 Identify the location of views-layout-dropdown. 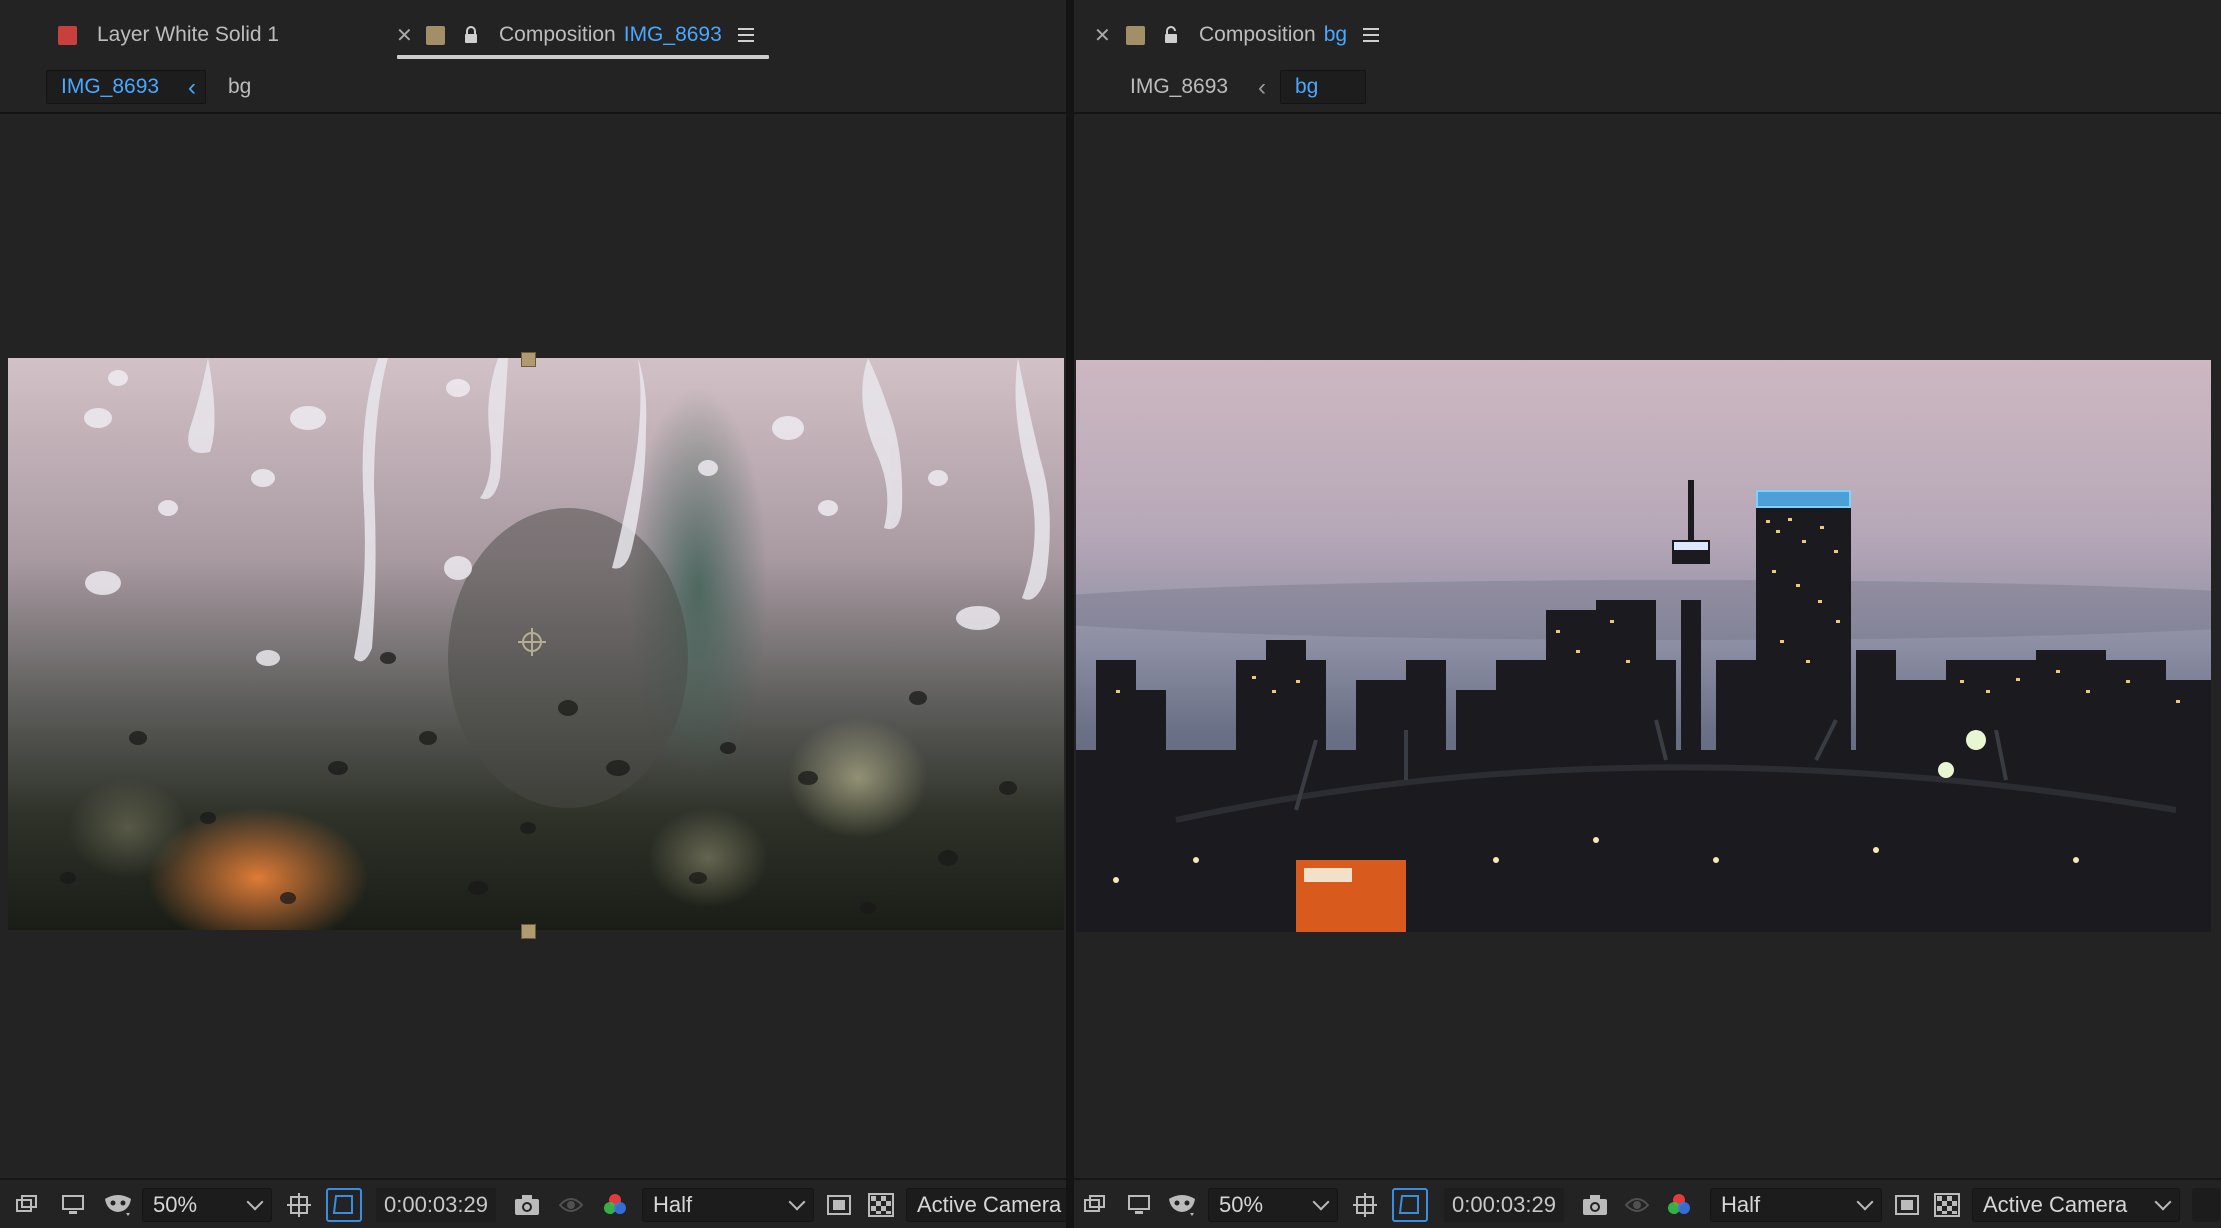
(2206, 1205).